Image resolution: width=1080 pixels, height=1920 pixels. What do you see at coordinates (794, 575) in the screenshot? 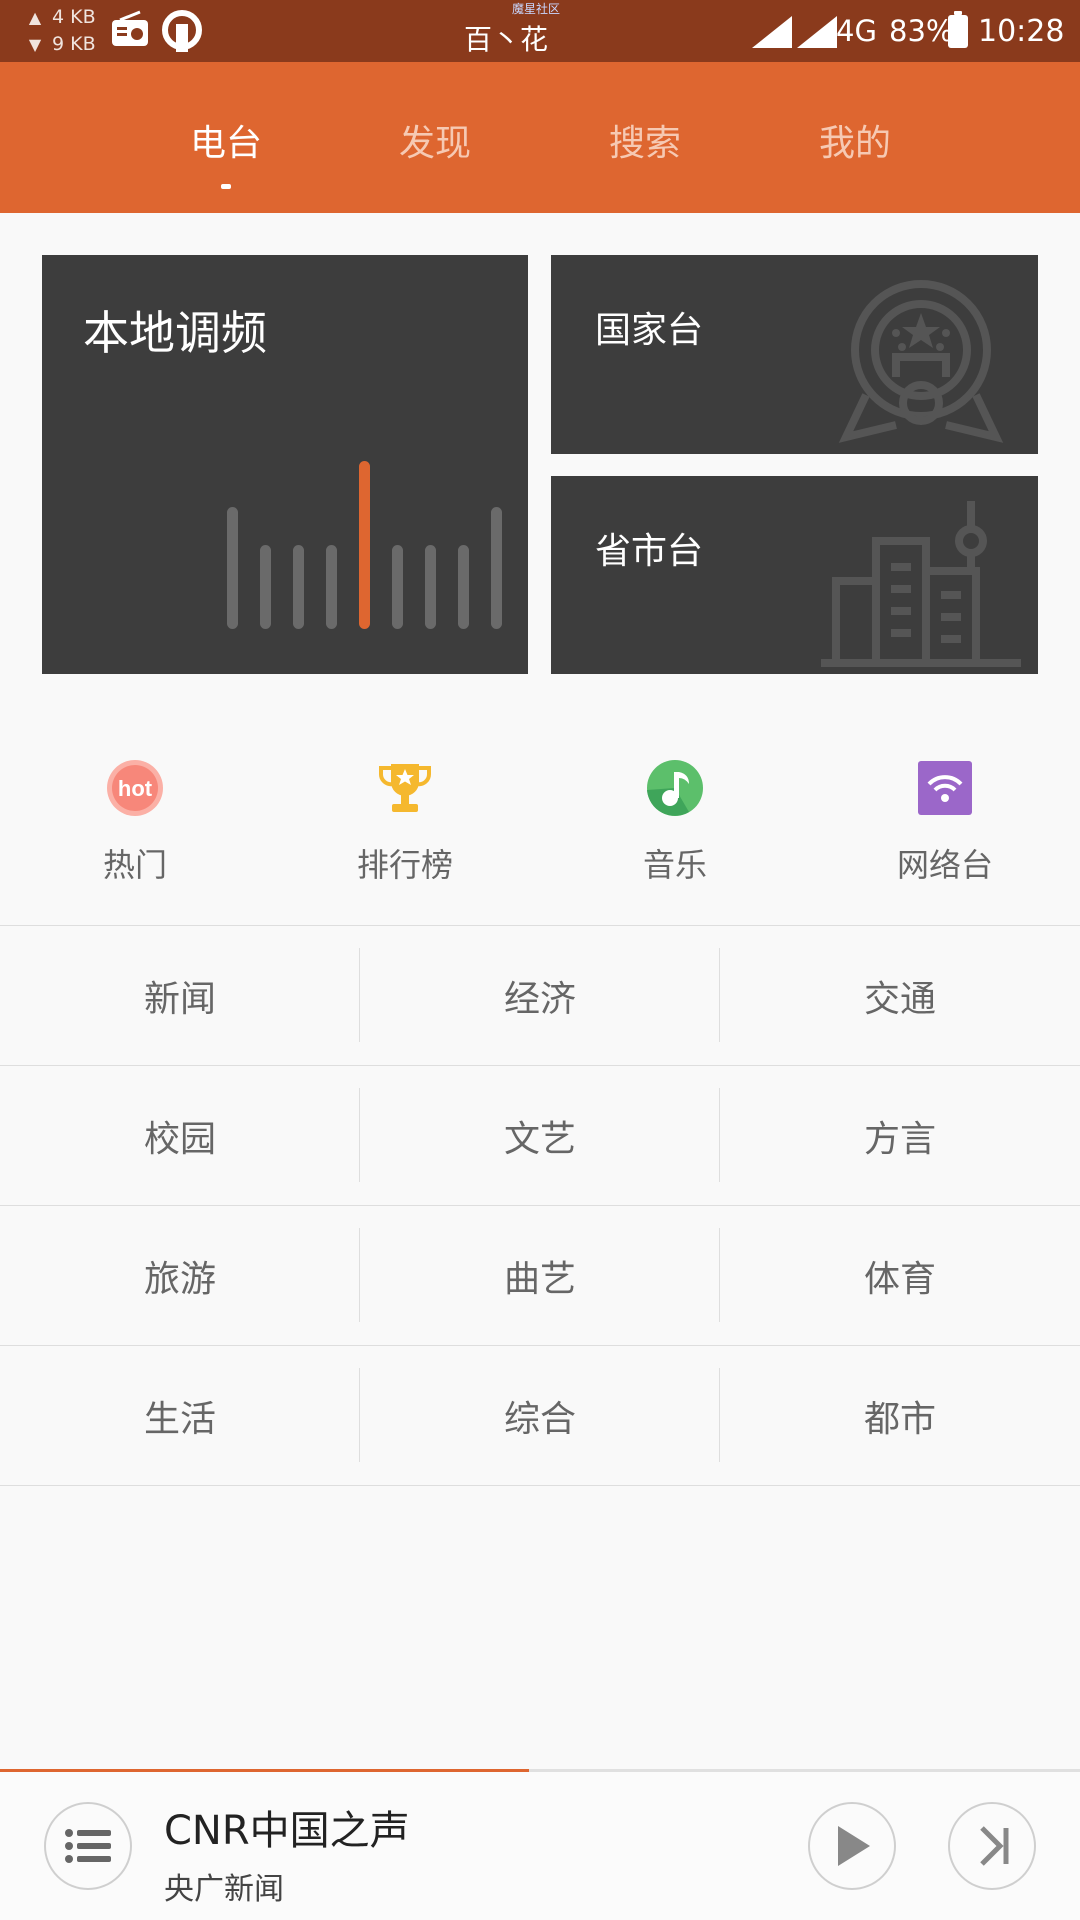
I see `provincial-station-card: 省市台` at bounding box center [794, 575].